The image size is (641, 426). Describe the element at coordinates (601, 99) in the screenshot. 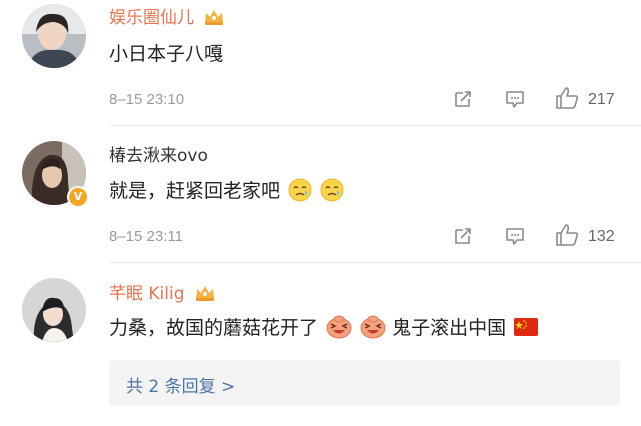

I see `like-count: 217` at that location.